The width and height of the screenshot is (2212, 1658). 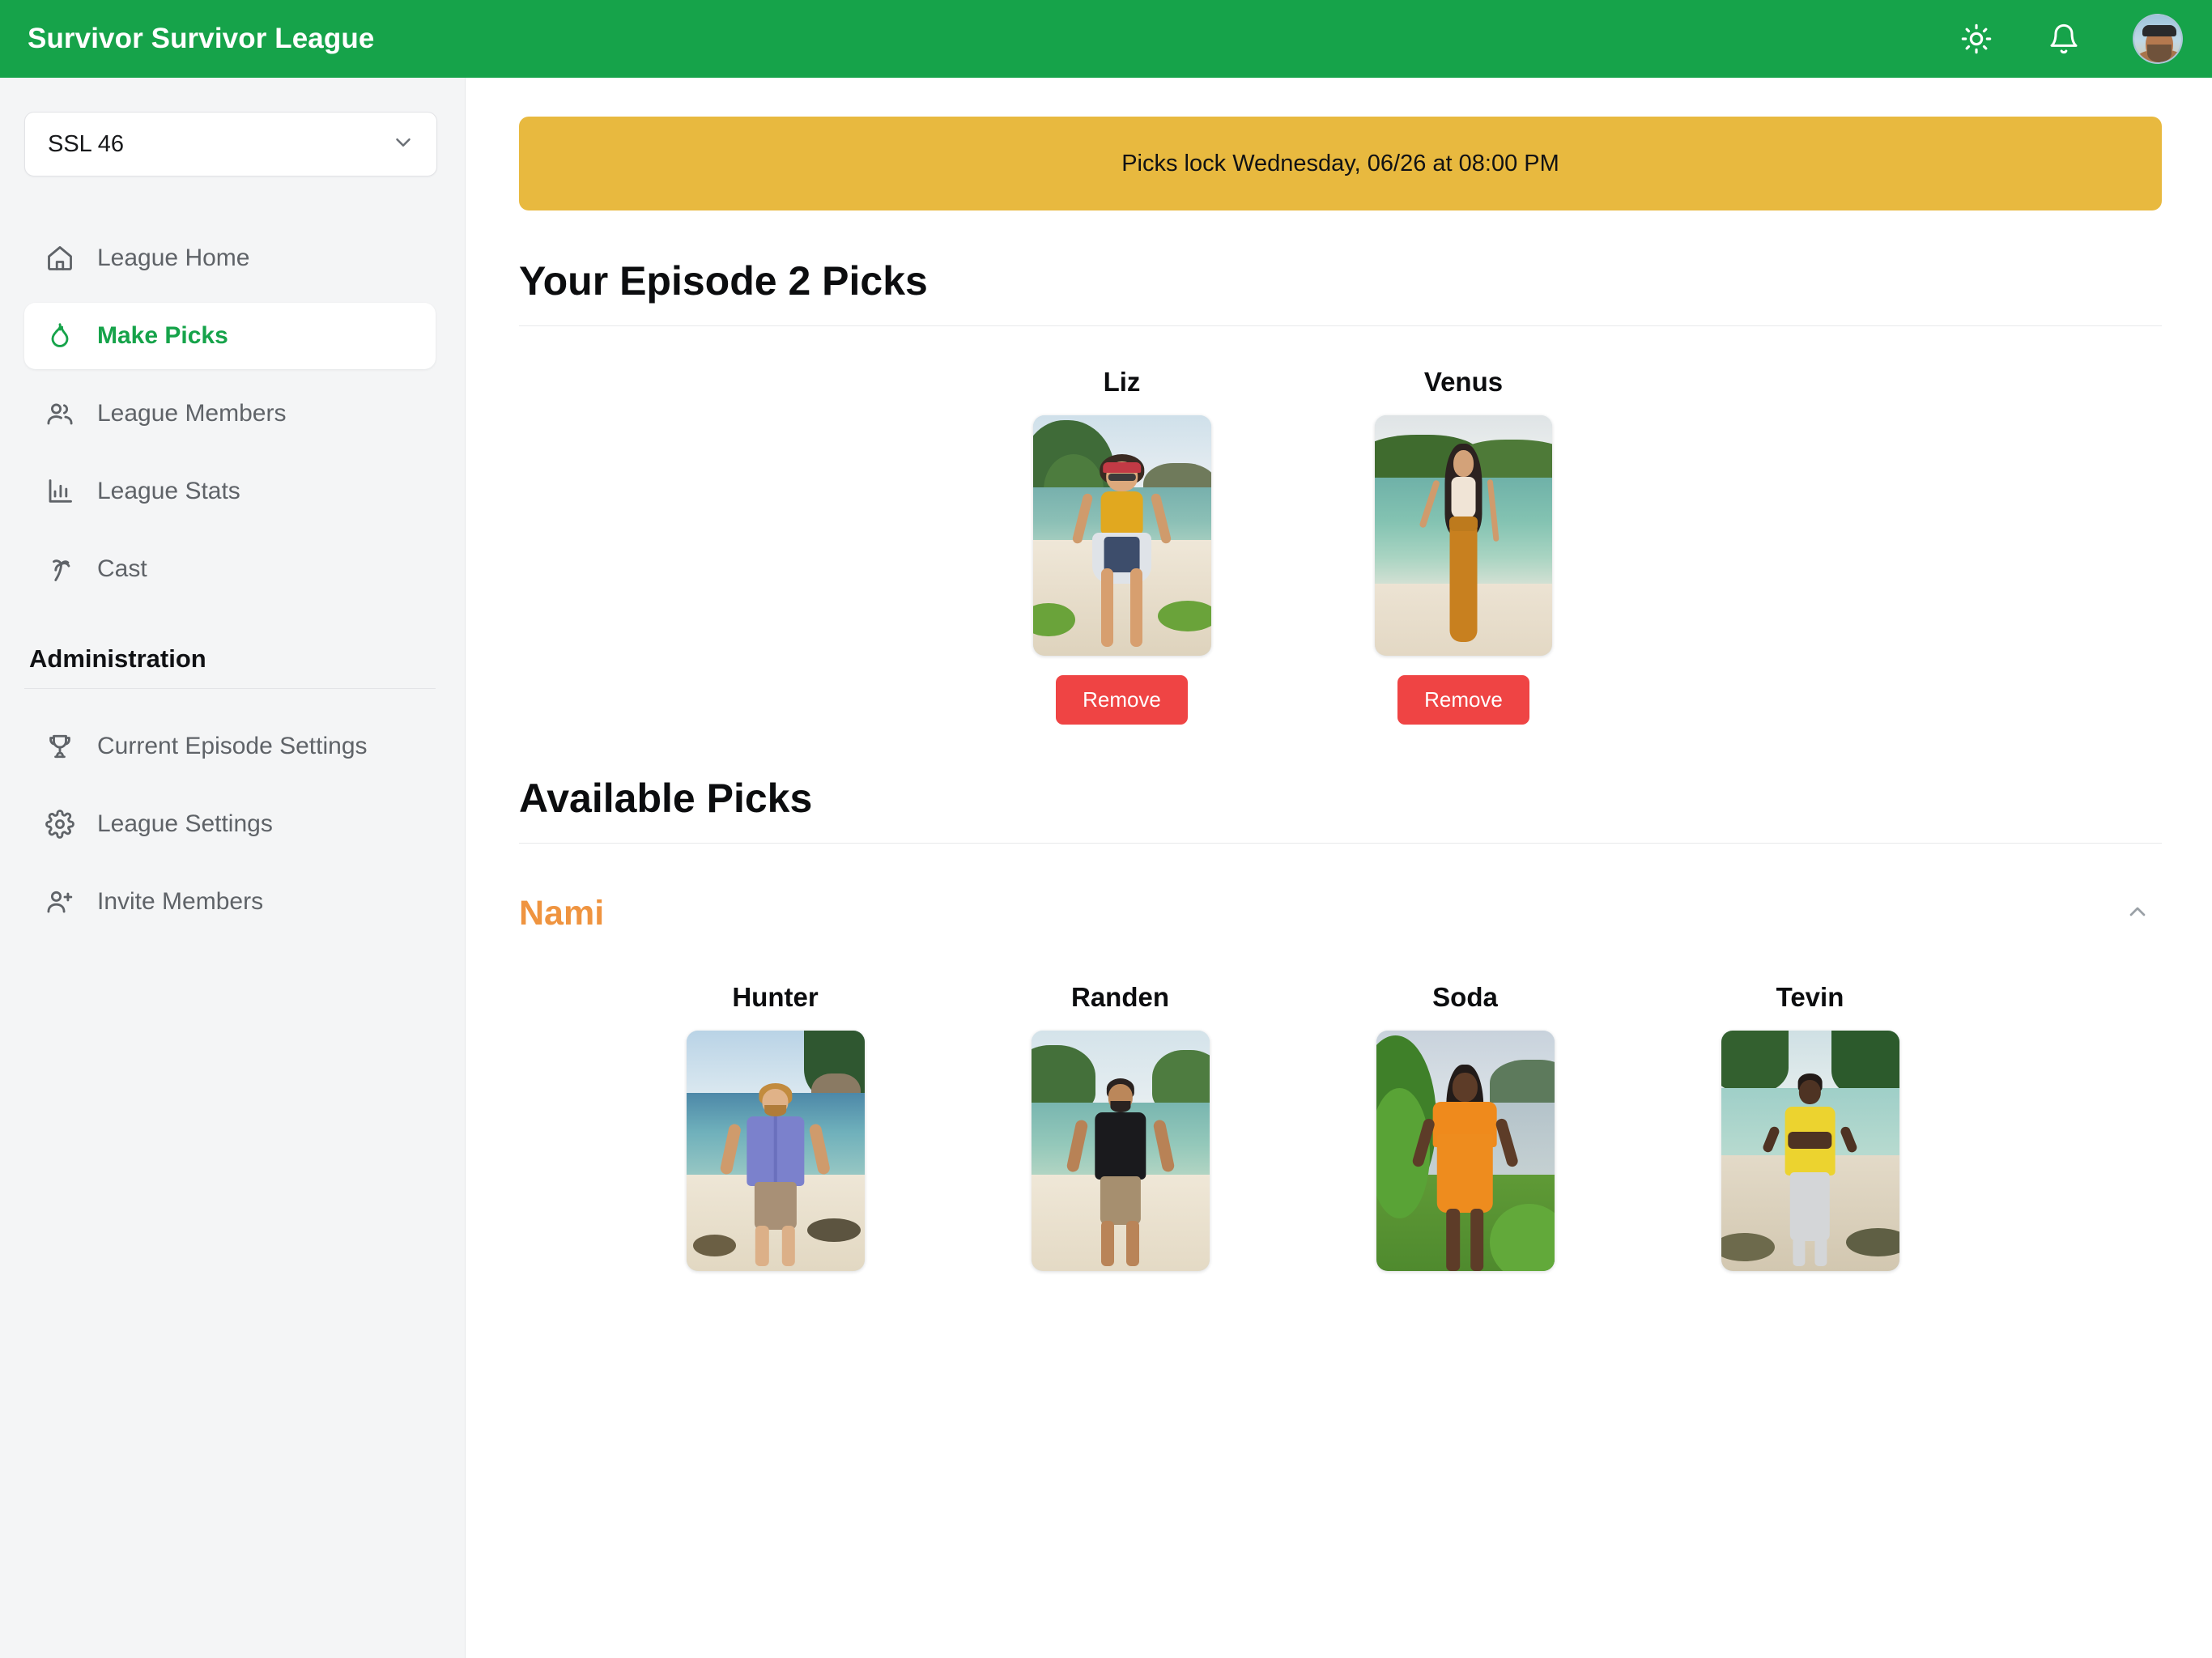 I want to click on contestant-photo-hunter, so click(x=776, y=1151).